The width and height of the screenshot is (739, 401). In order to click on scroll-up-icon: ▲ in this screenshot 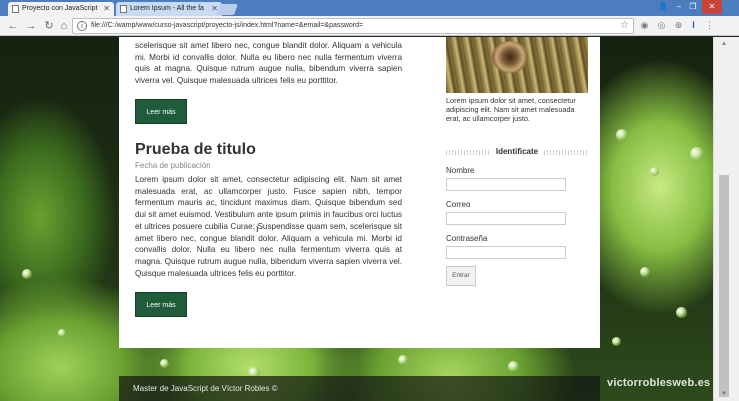, I will do `click(724, 44)`.